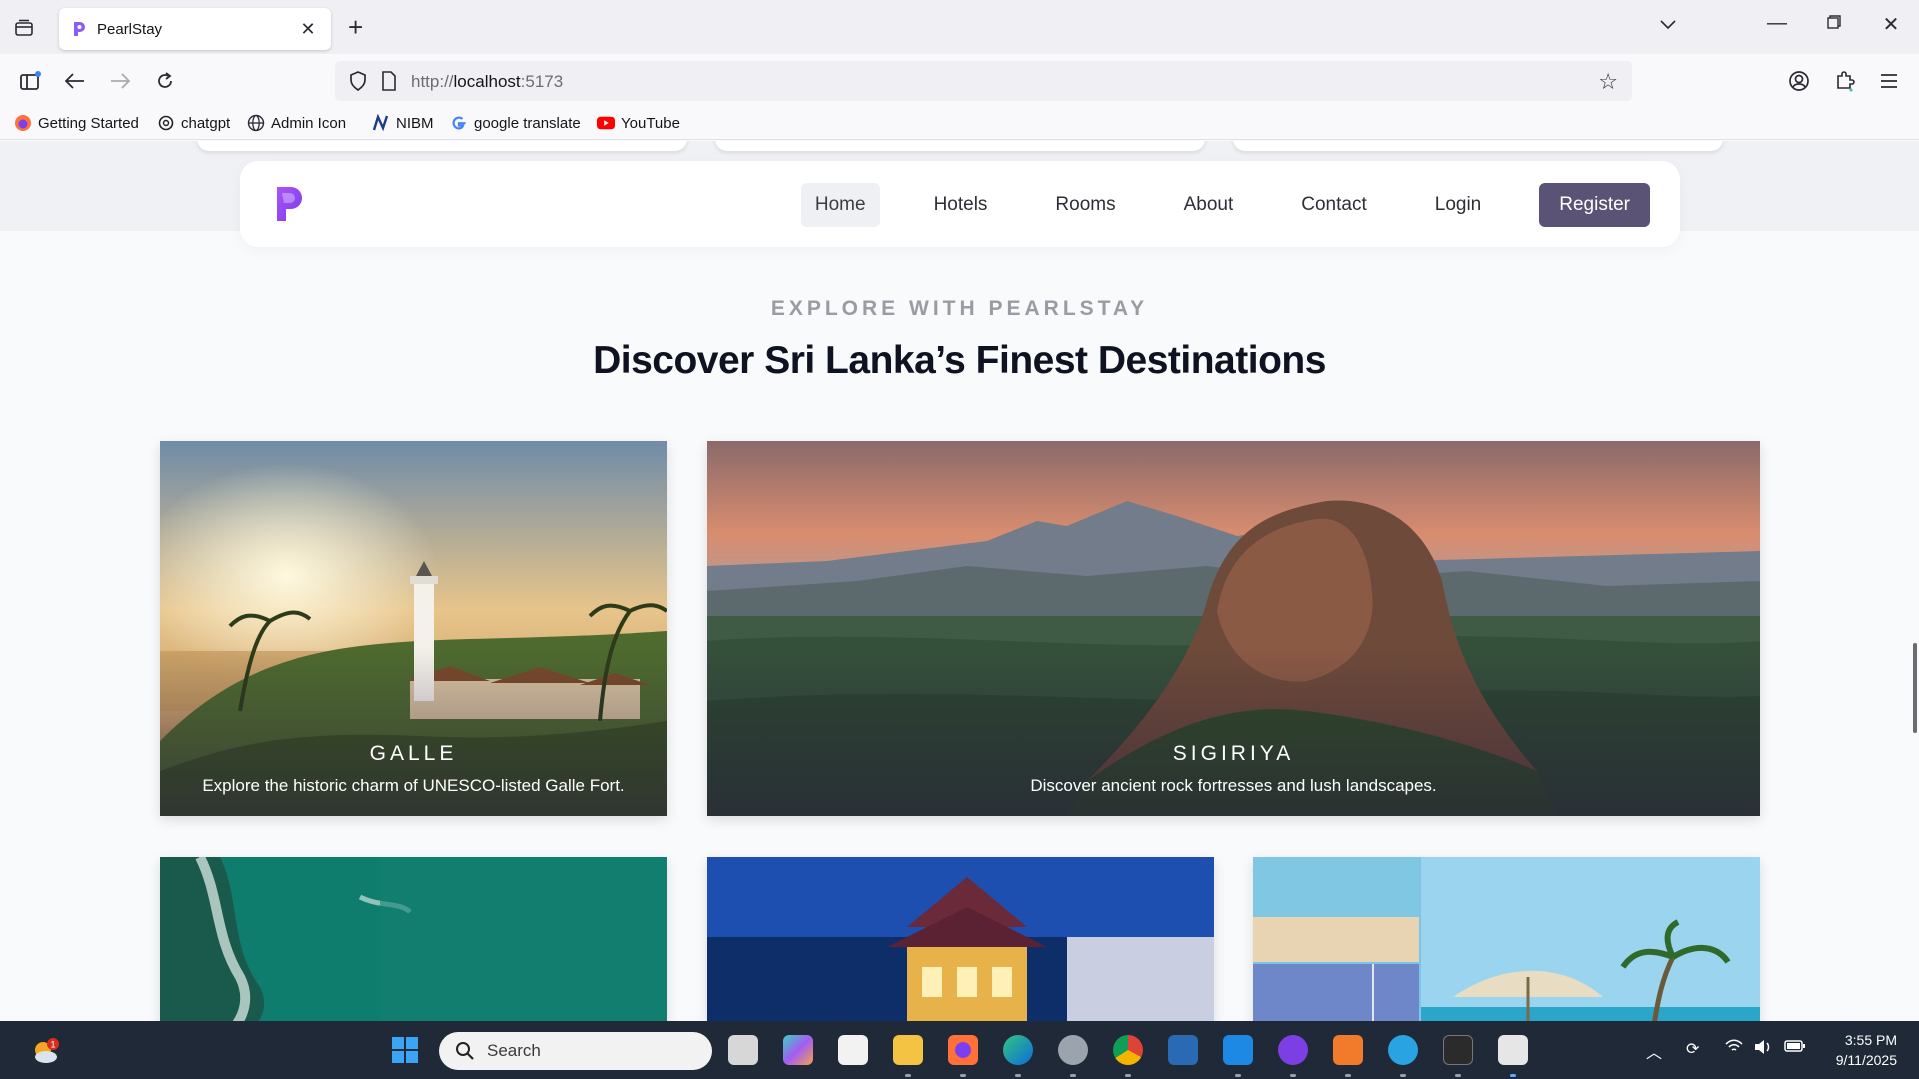 This screenshot has width=1919, height=1079. What do you see at coordinates (963, 1050) in the screenshot?
I see `firefox-taskbar-icon` at bounding box center [963, 1050].